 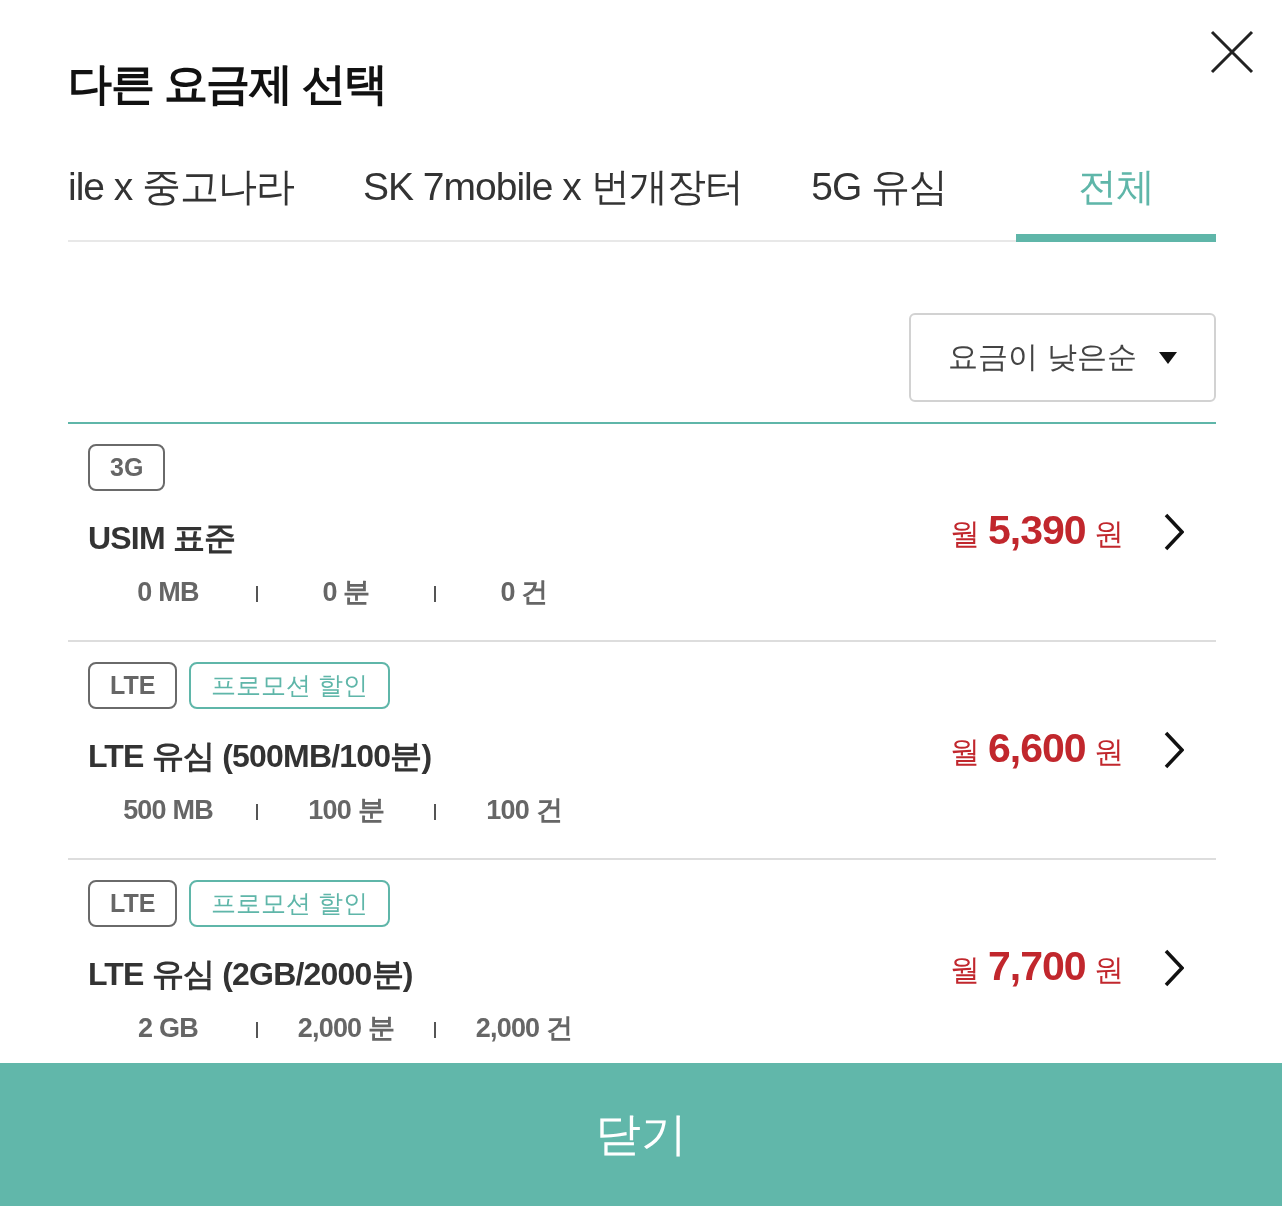 I want to click on plan-name: USIM 표준, so click(x=162, y=538).